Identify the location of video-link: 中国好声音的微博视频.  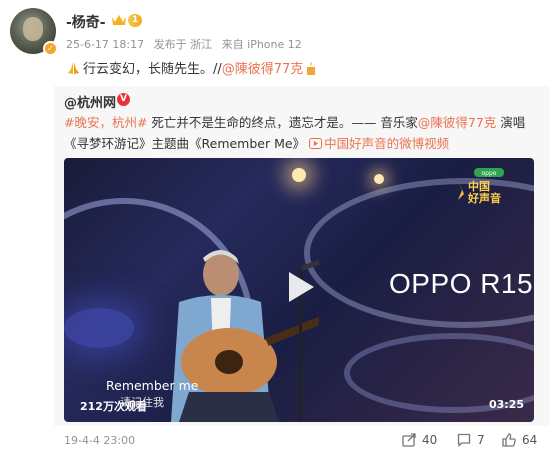
(379, 143).